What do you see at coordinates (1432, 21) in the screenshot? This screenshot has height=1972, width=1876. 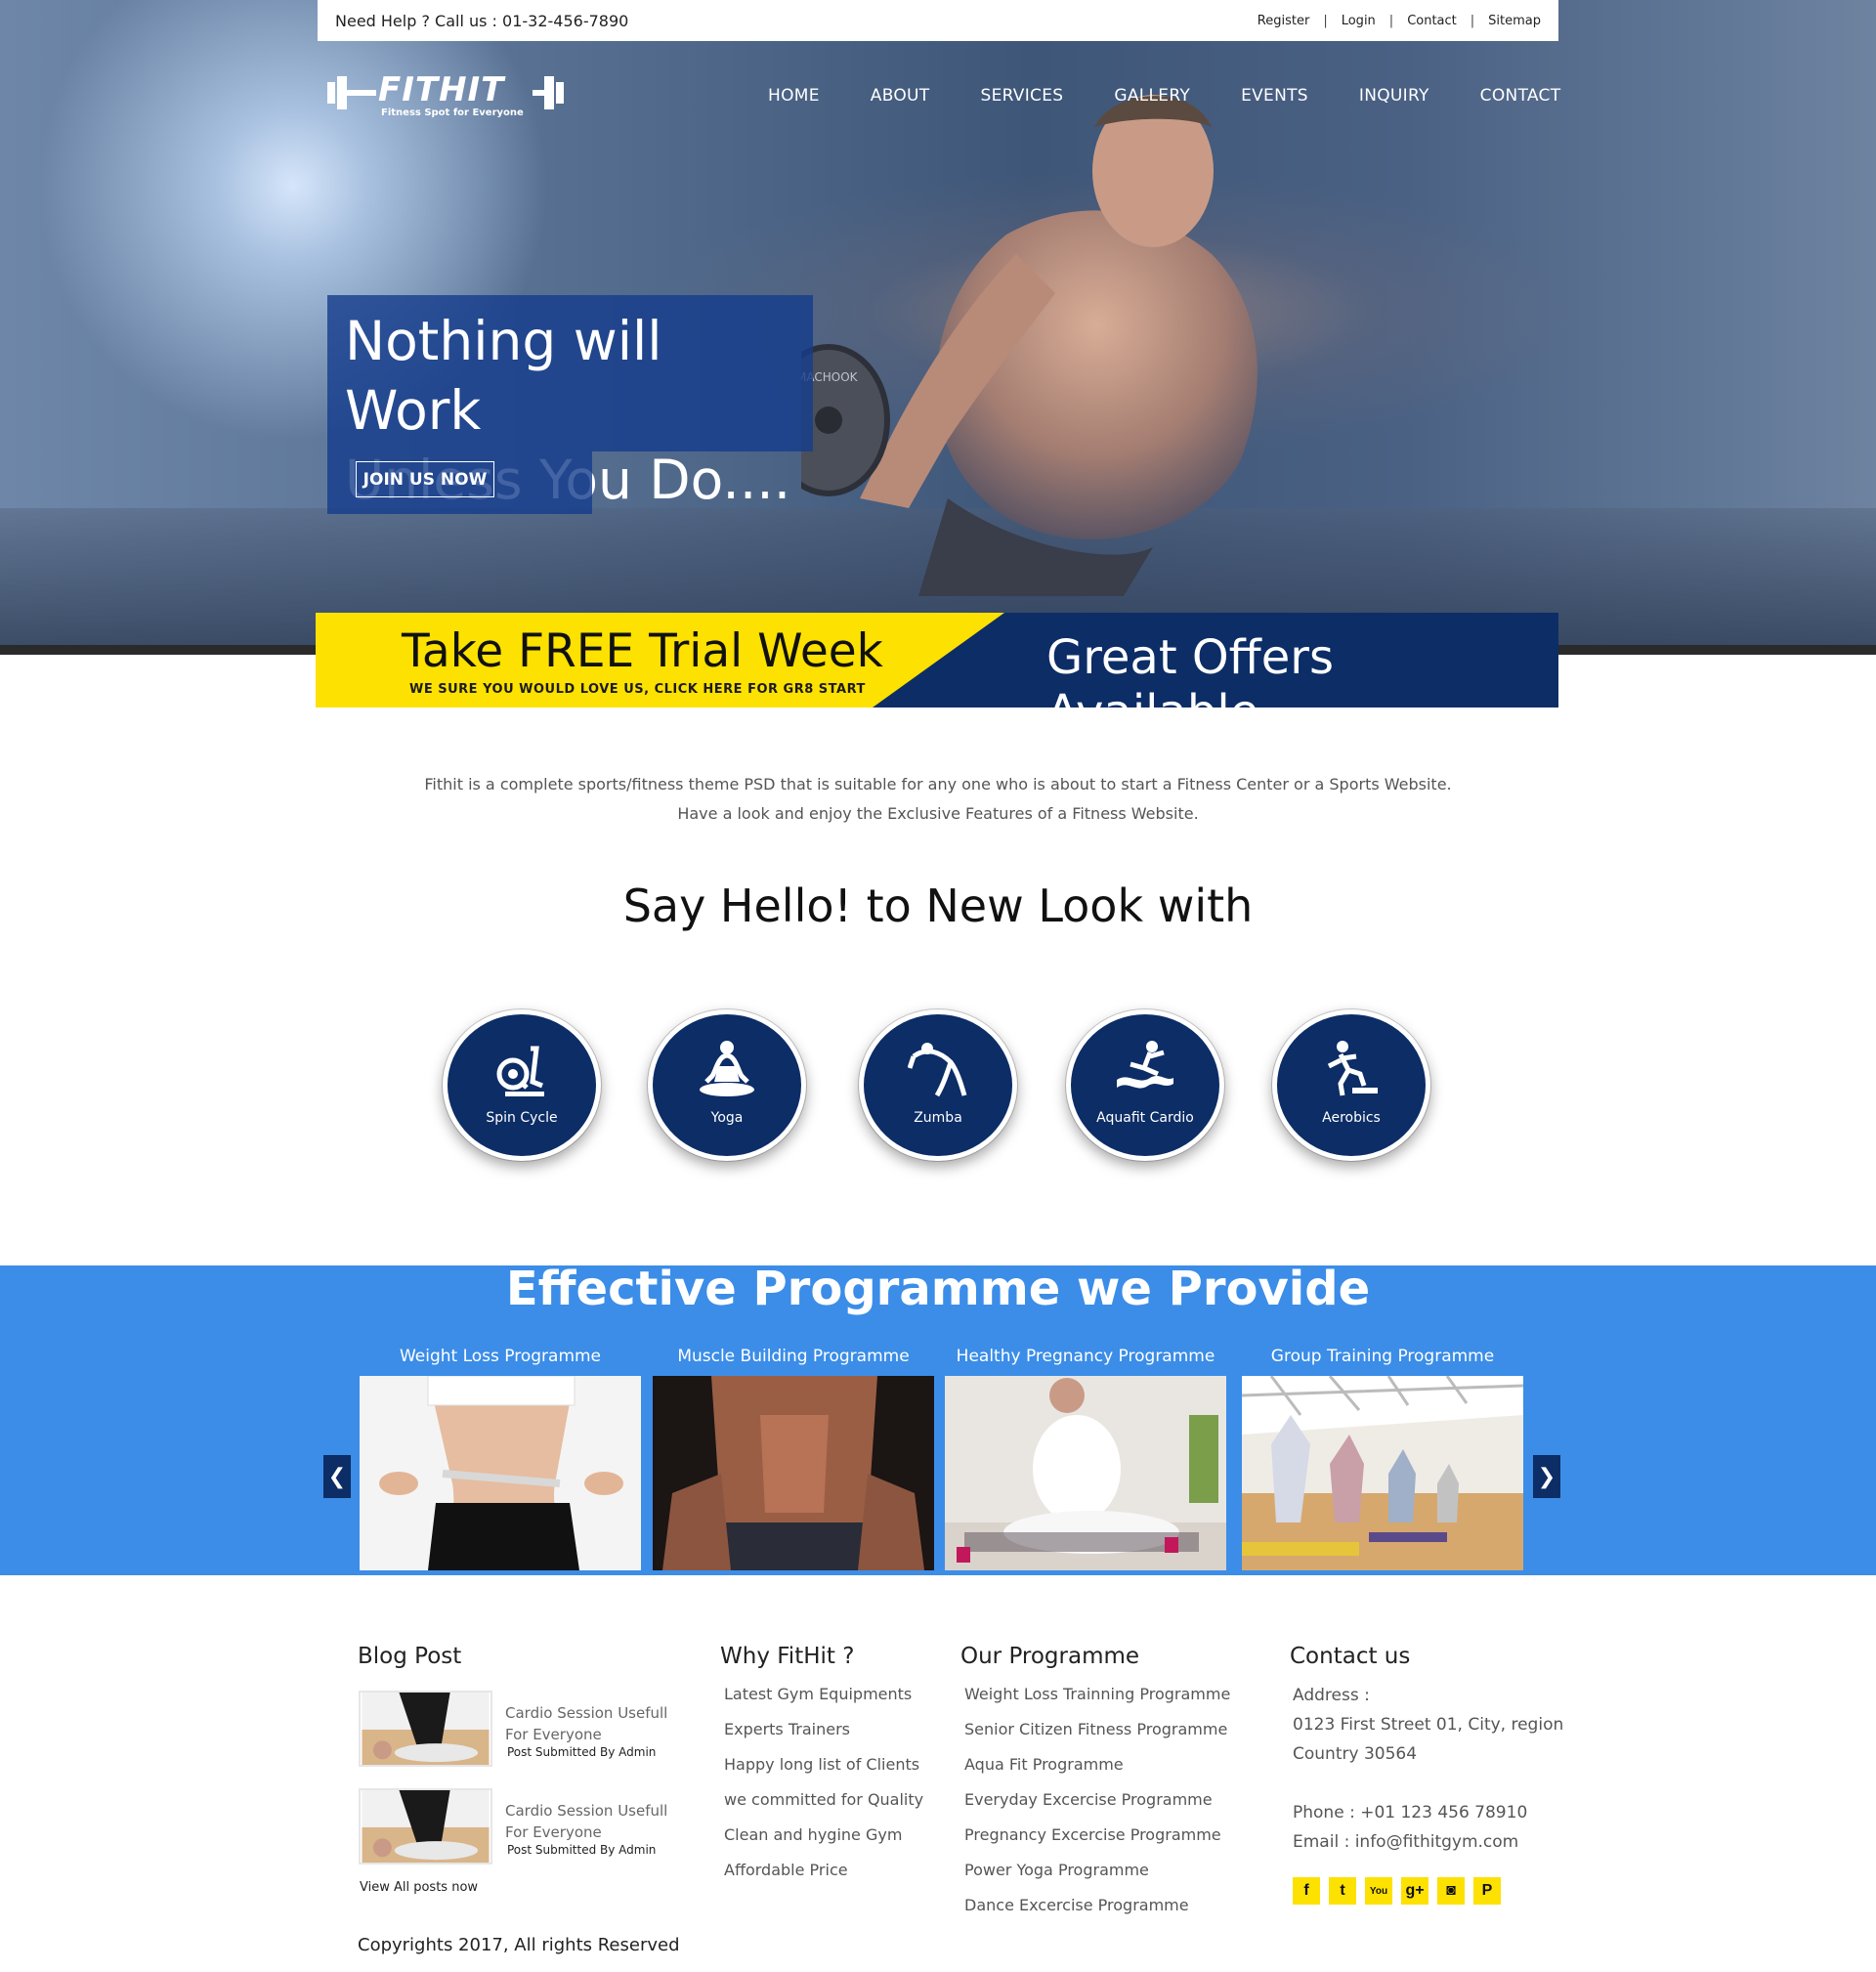 I see `contact-link: Contact` at bounding box center [1432, 21].